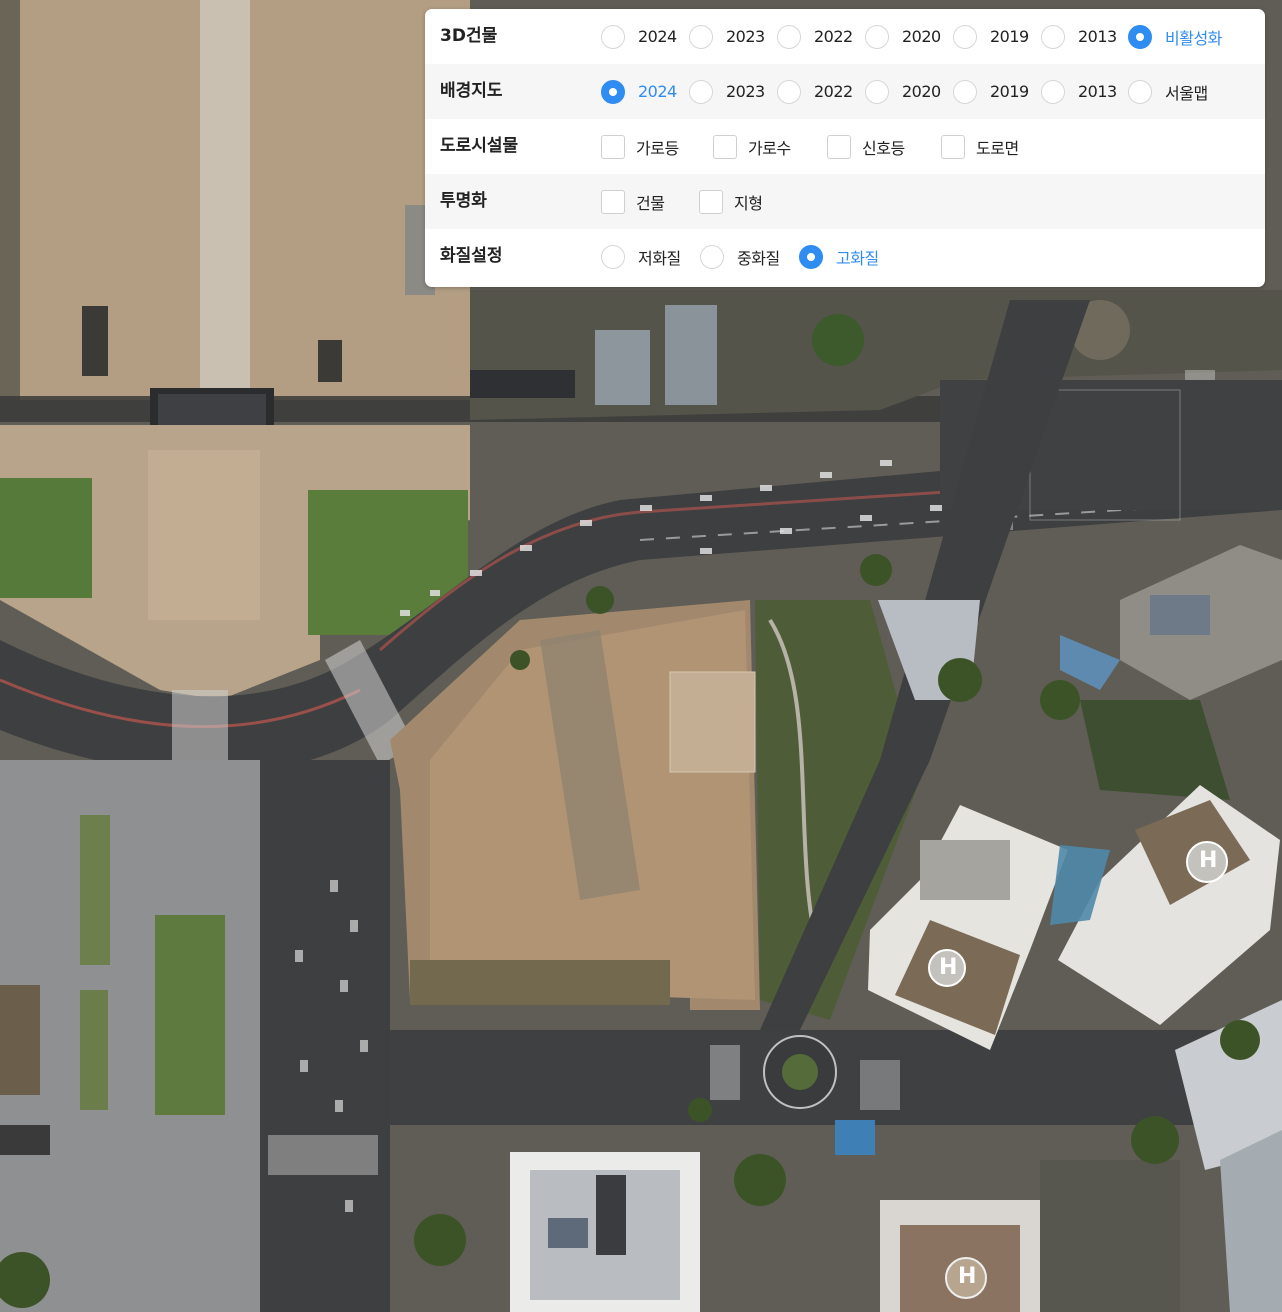 The image size is (1282, 1312). I want to click on checkbox-streetlight: 가로등, so click(640, 146).